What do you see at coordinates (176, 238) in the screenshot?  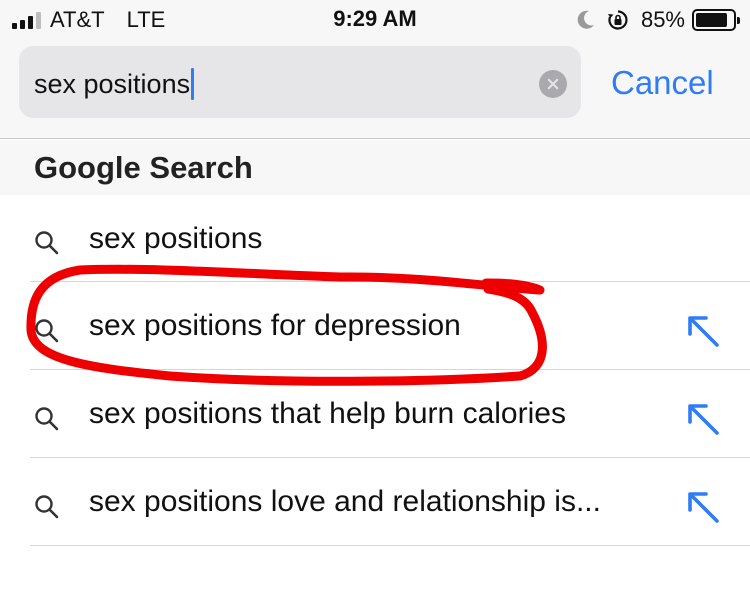 I see `suggestion-label: sex positions` at bounding box center [176, 238].